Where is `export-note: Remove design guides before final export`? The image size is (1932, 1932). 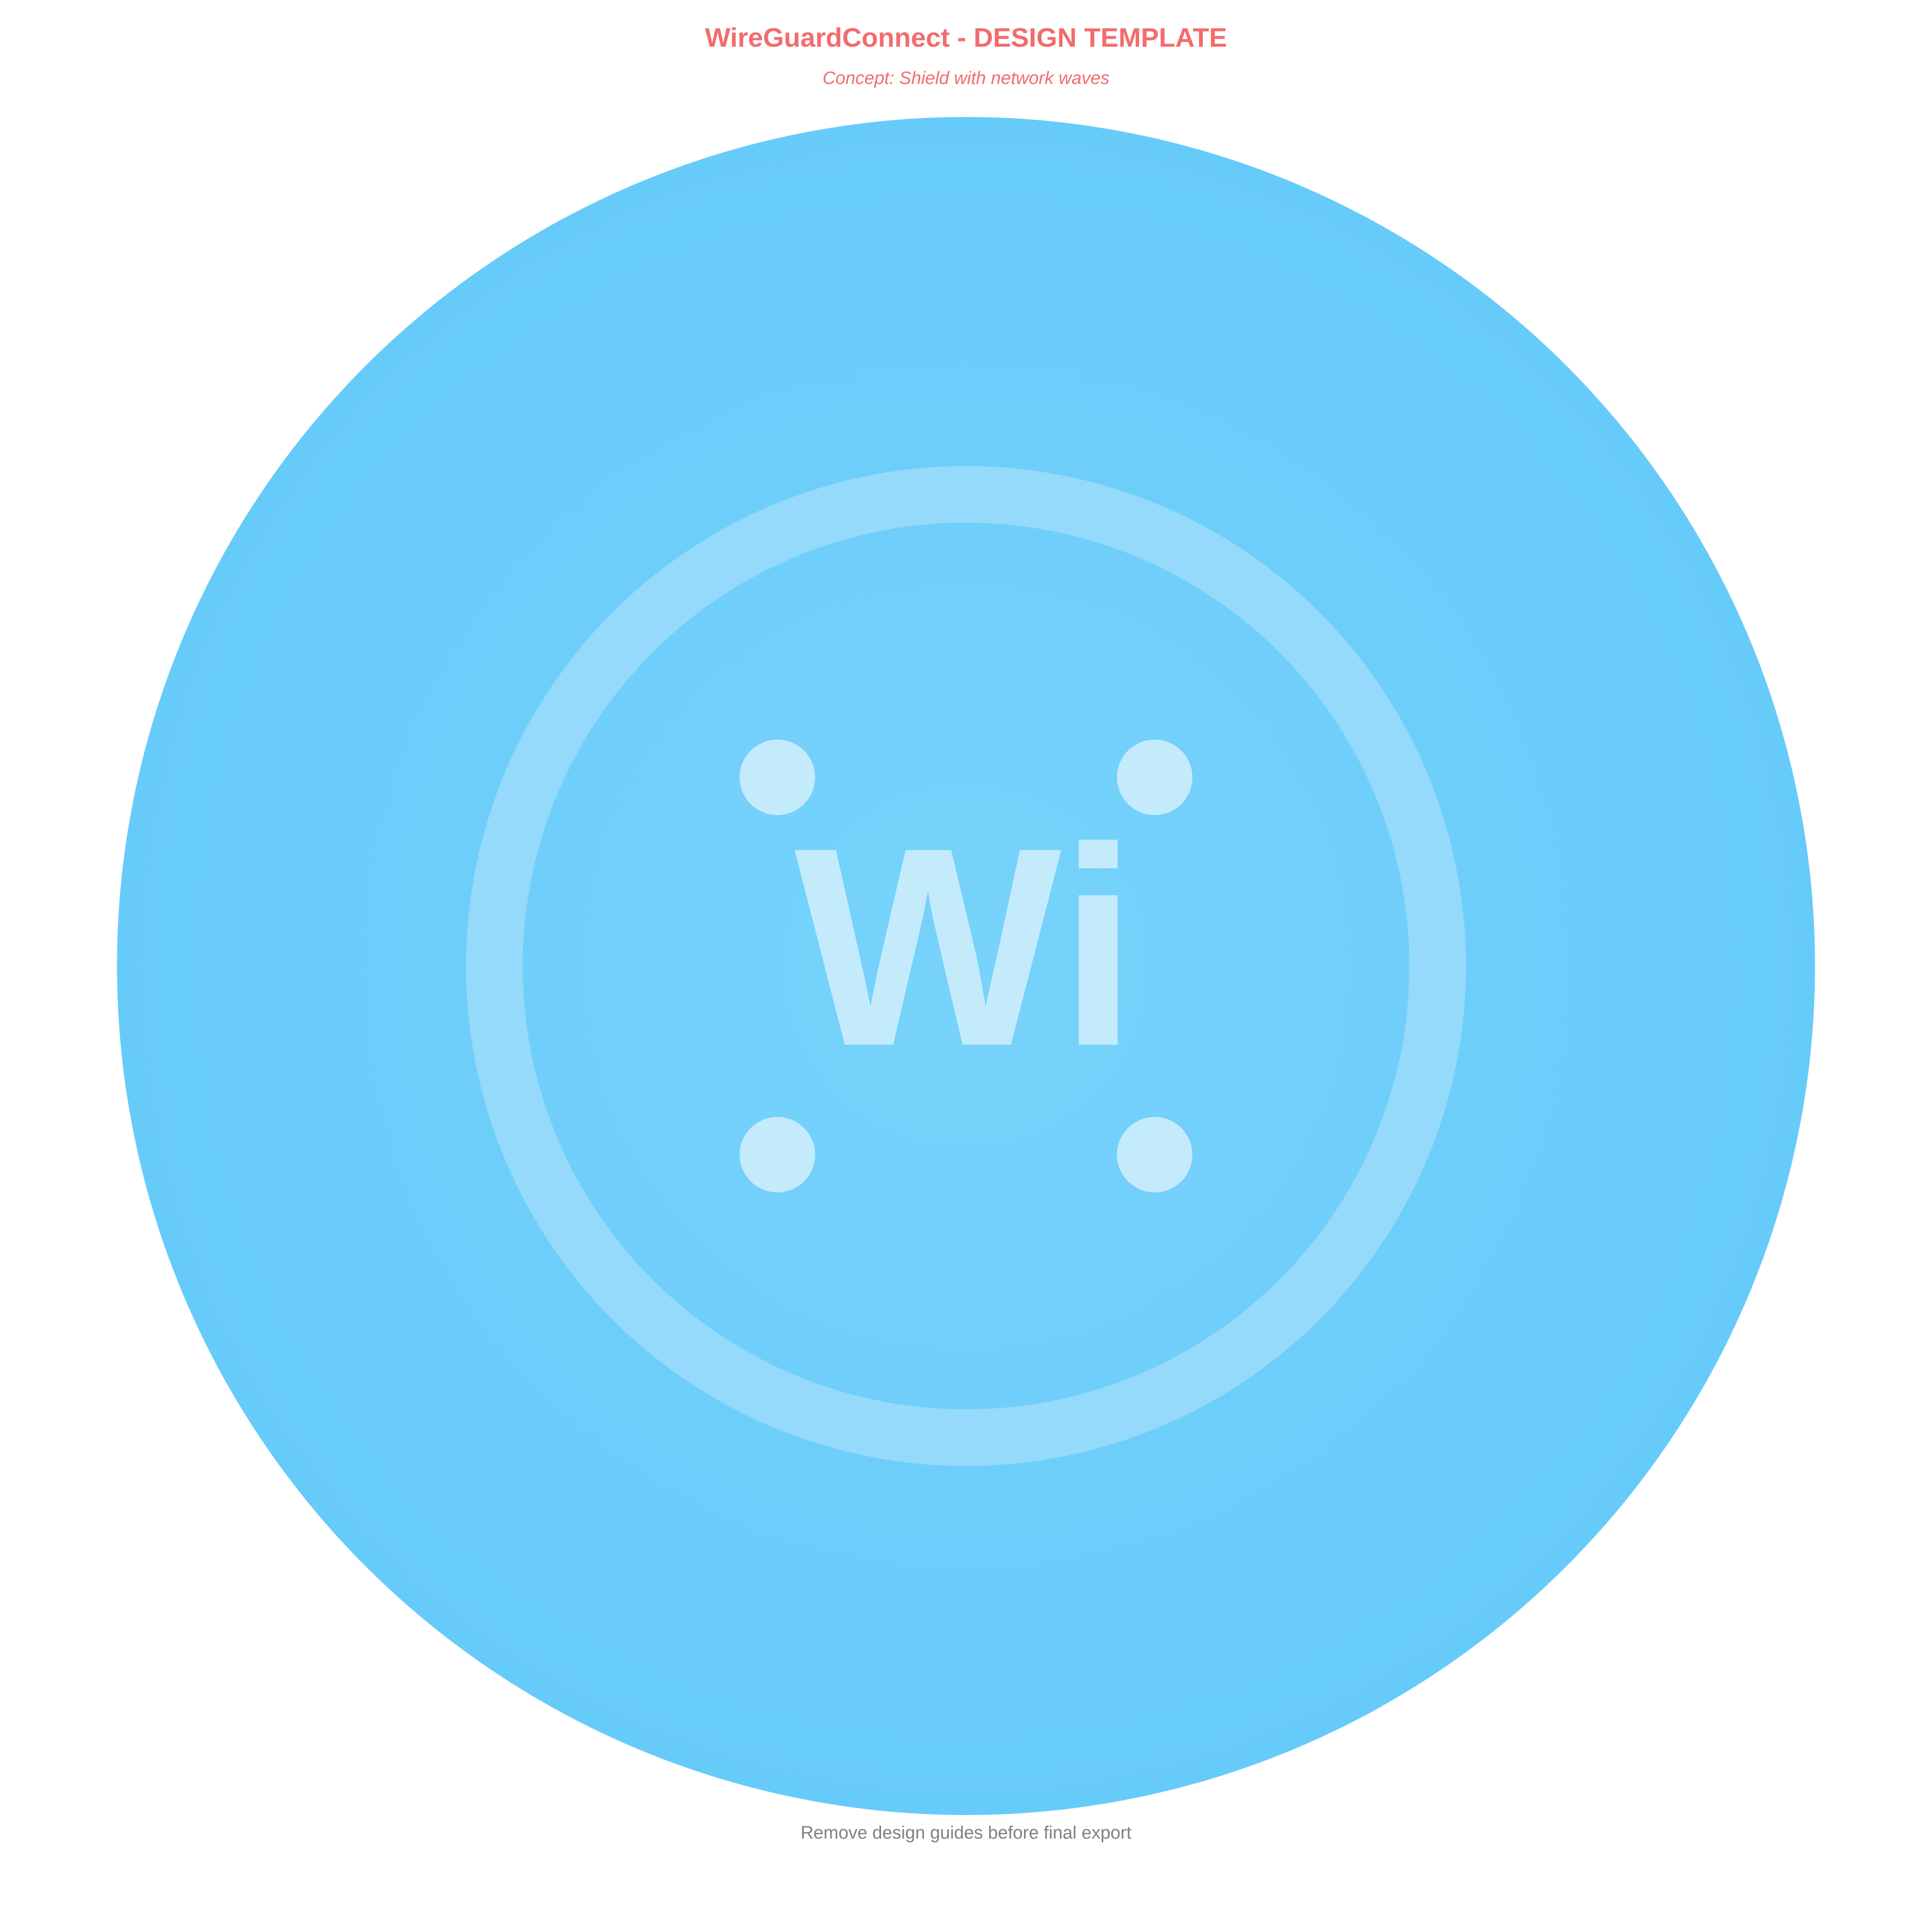
export-note: Remove design guides before final export is located at coordinates (966, 1833).